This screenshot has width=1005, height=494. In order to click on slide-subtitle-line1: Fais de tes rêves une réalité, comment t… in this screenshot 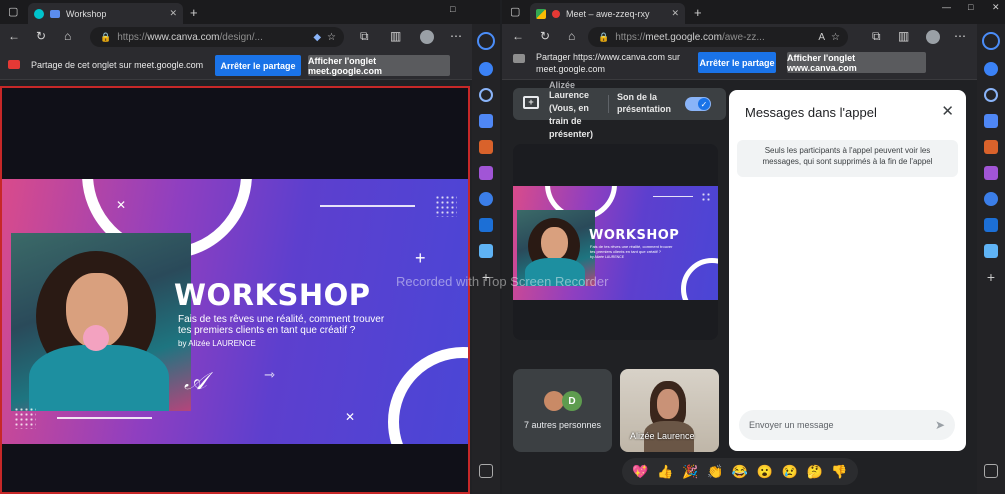, I will do `click(281, 319)`.